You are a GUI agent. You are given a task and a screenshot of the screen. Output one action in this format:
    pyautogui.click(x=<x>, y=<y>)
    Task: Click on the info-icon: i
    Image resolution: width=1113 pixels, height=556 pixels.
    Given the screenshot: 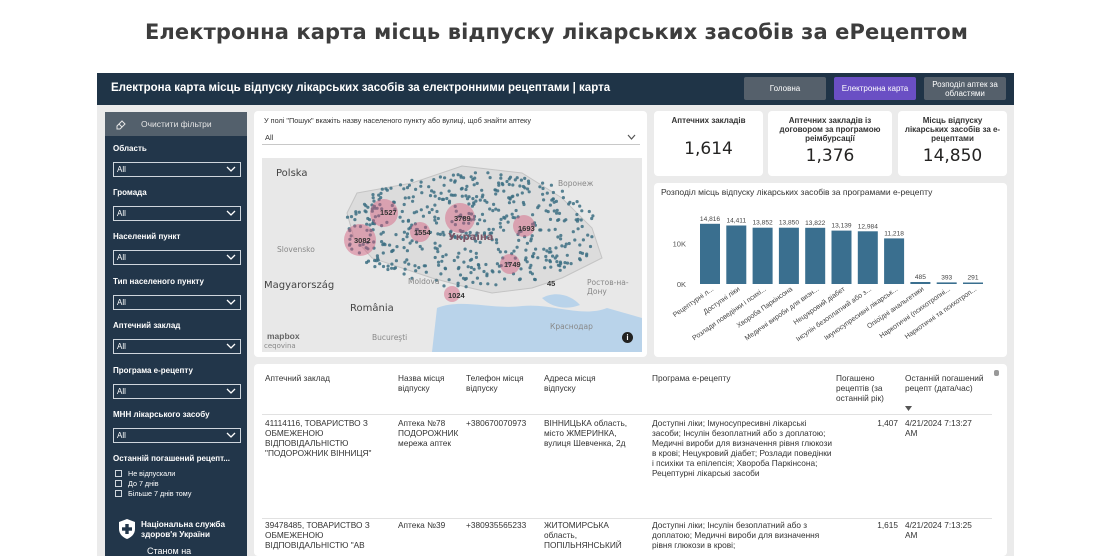 What is the action you would take?
    pyautogui.click(x=627, y=337)
    